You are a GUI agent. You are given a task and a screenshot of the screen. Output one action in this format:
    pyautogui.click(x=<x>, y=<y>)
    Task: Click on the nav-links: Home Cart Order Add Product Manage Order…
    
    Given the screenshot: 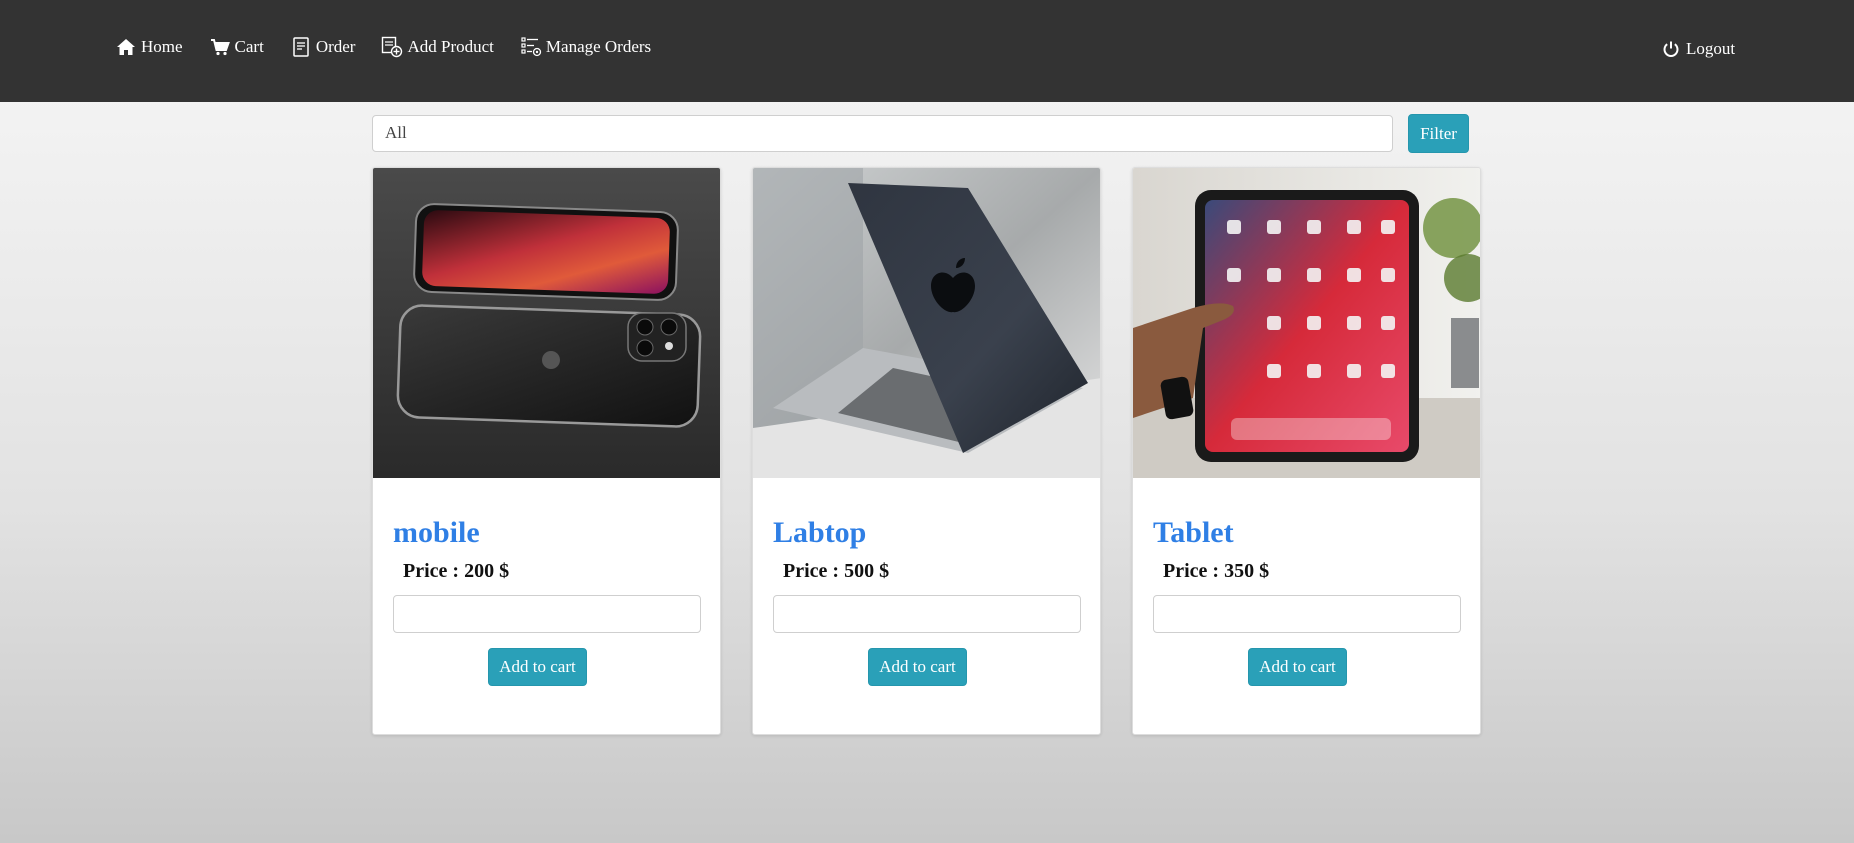 What is the action you would take?
    pyautogui.click(x=396, y=47)
    